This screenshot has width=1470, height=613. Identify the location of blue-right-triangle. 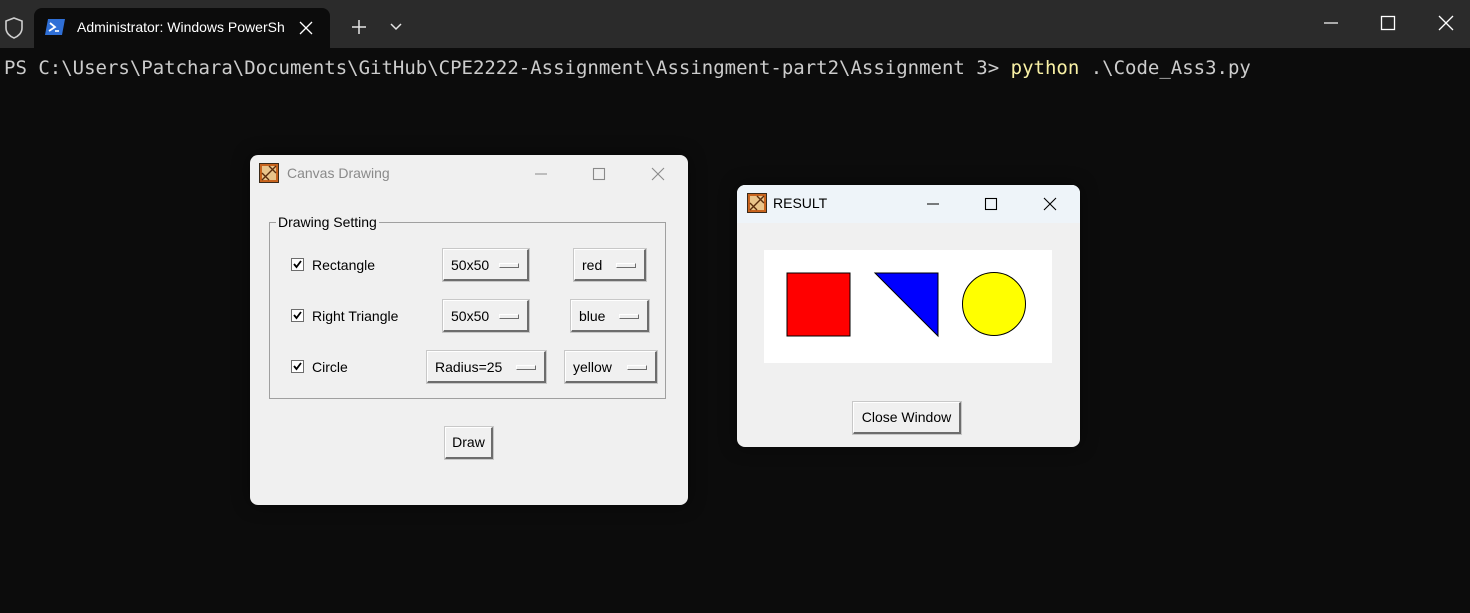
(906, 305).